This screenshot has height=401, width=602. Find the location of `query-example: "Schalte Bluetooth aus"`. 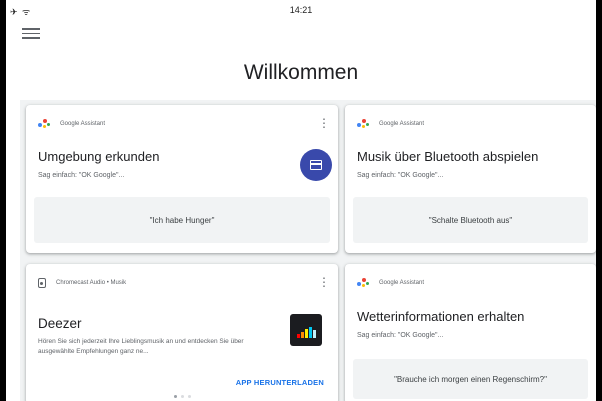

query-example: "Schalte Bluetooth aus" is located at coordinates (470, 220).